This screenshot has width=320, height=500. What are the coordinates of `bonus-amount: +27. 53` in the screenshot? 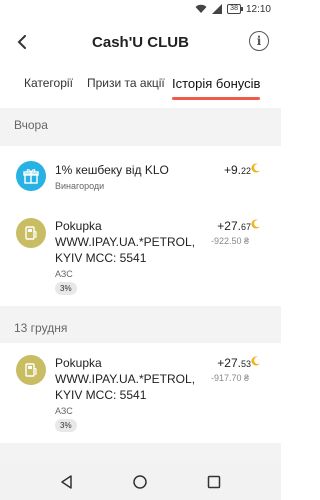 It's located at (234, 363).